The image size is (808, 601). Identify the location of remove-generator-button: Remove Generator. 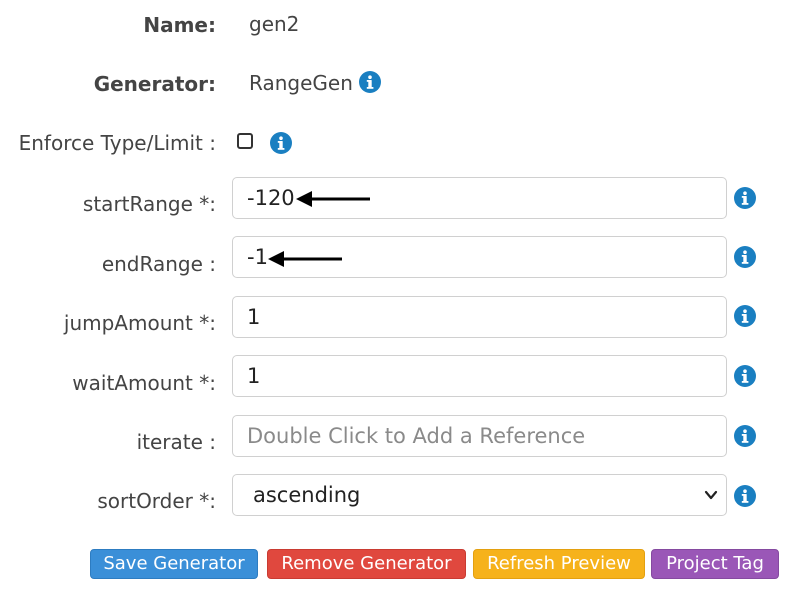
(366, 564).